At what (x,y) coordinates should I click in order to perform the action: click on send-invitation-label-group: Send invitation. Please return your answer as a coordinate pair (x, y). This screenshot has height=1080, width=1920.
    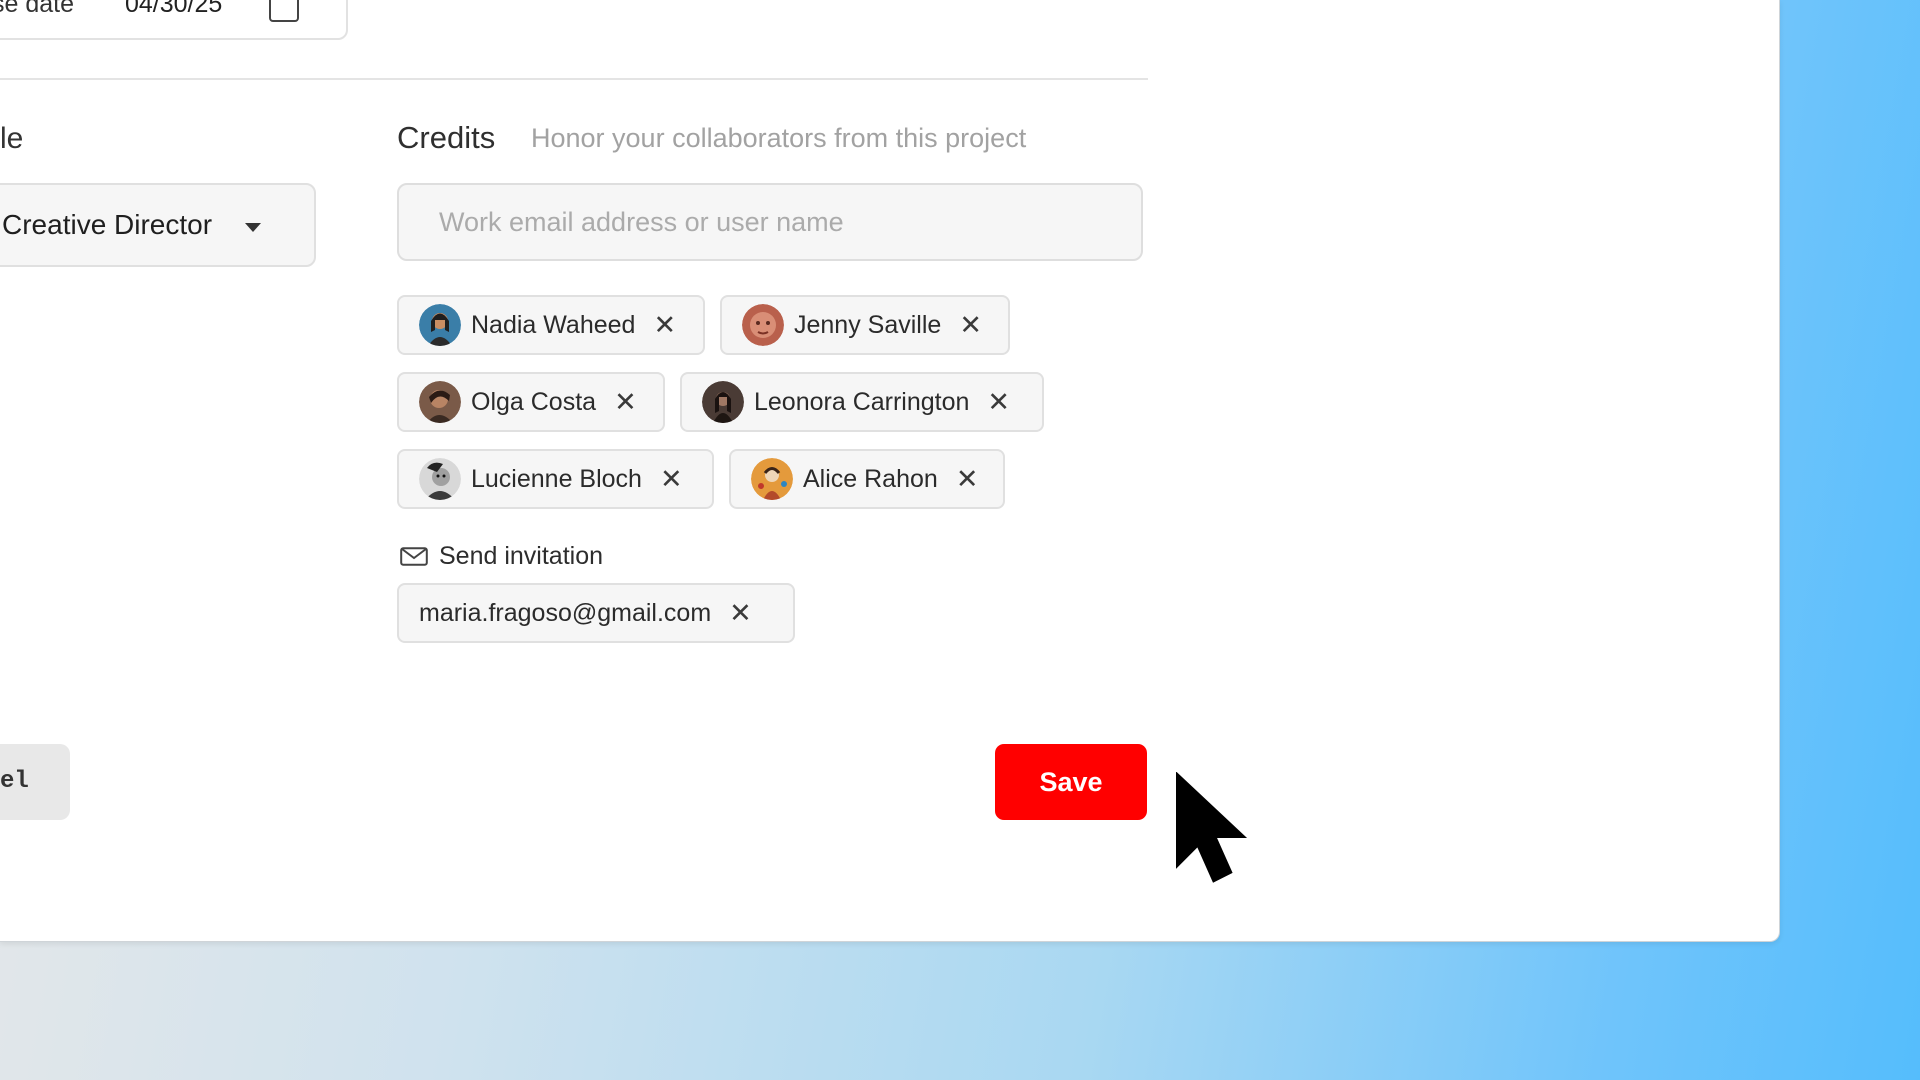
    Looking at the image, I should click on (501, 556).